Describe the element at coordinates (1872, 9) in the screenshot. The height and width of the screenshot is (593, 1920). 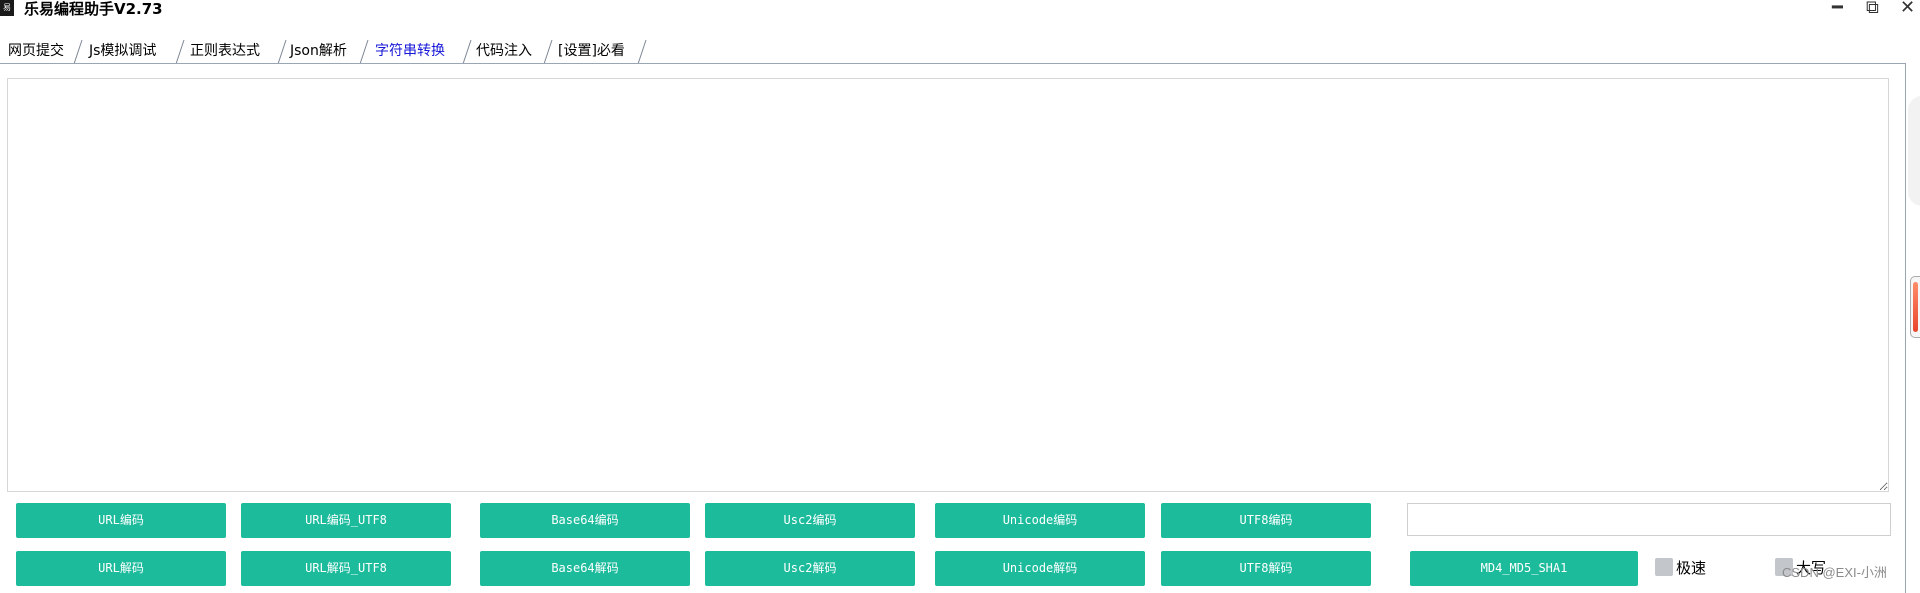
I see `maximize-icon: ⧉` at that location.